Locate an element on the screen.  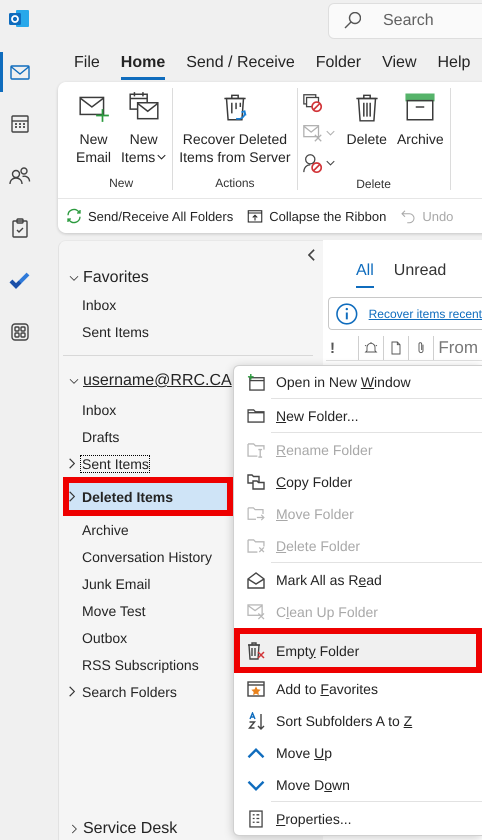
folder-item: Inbox is located at coordinates (190, 304).